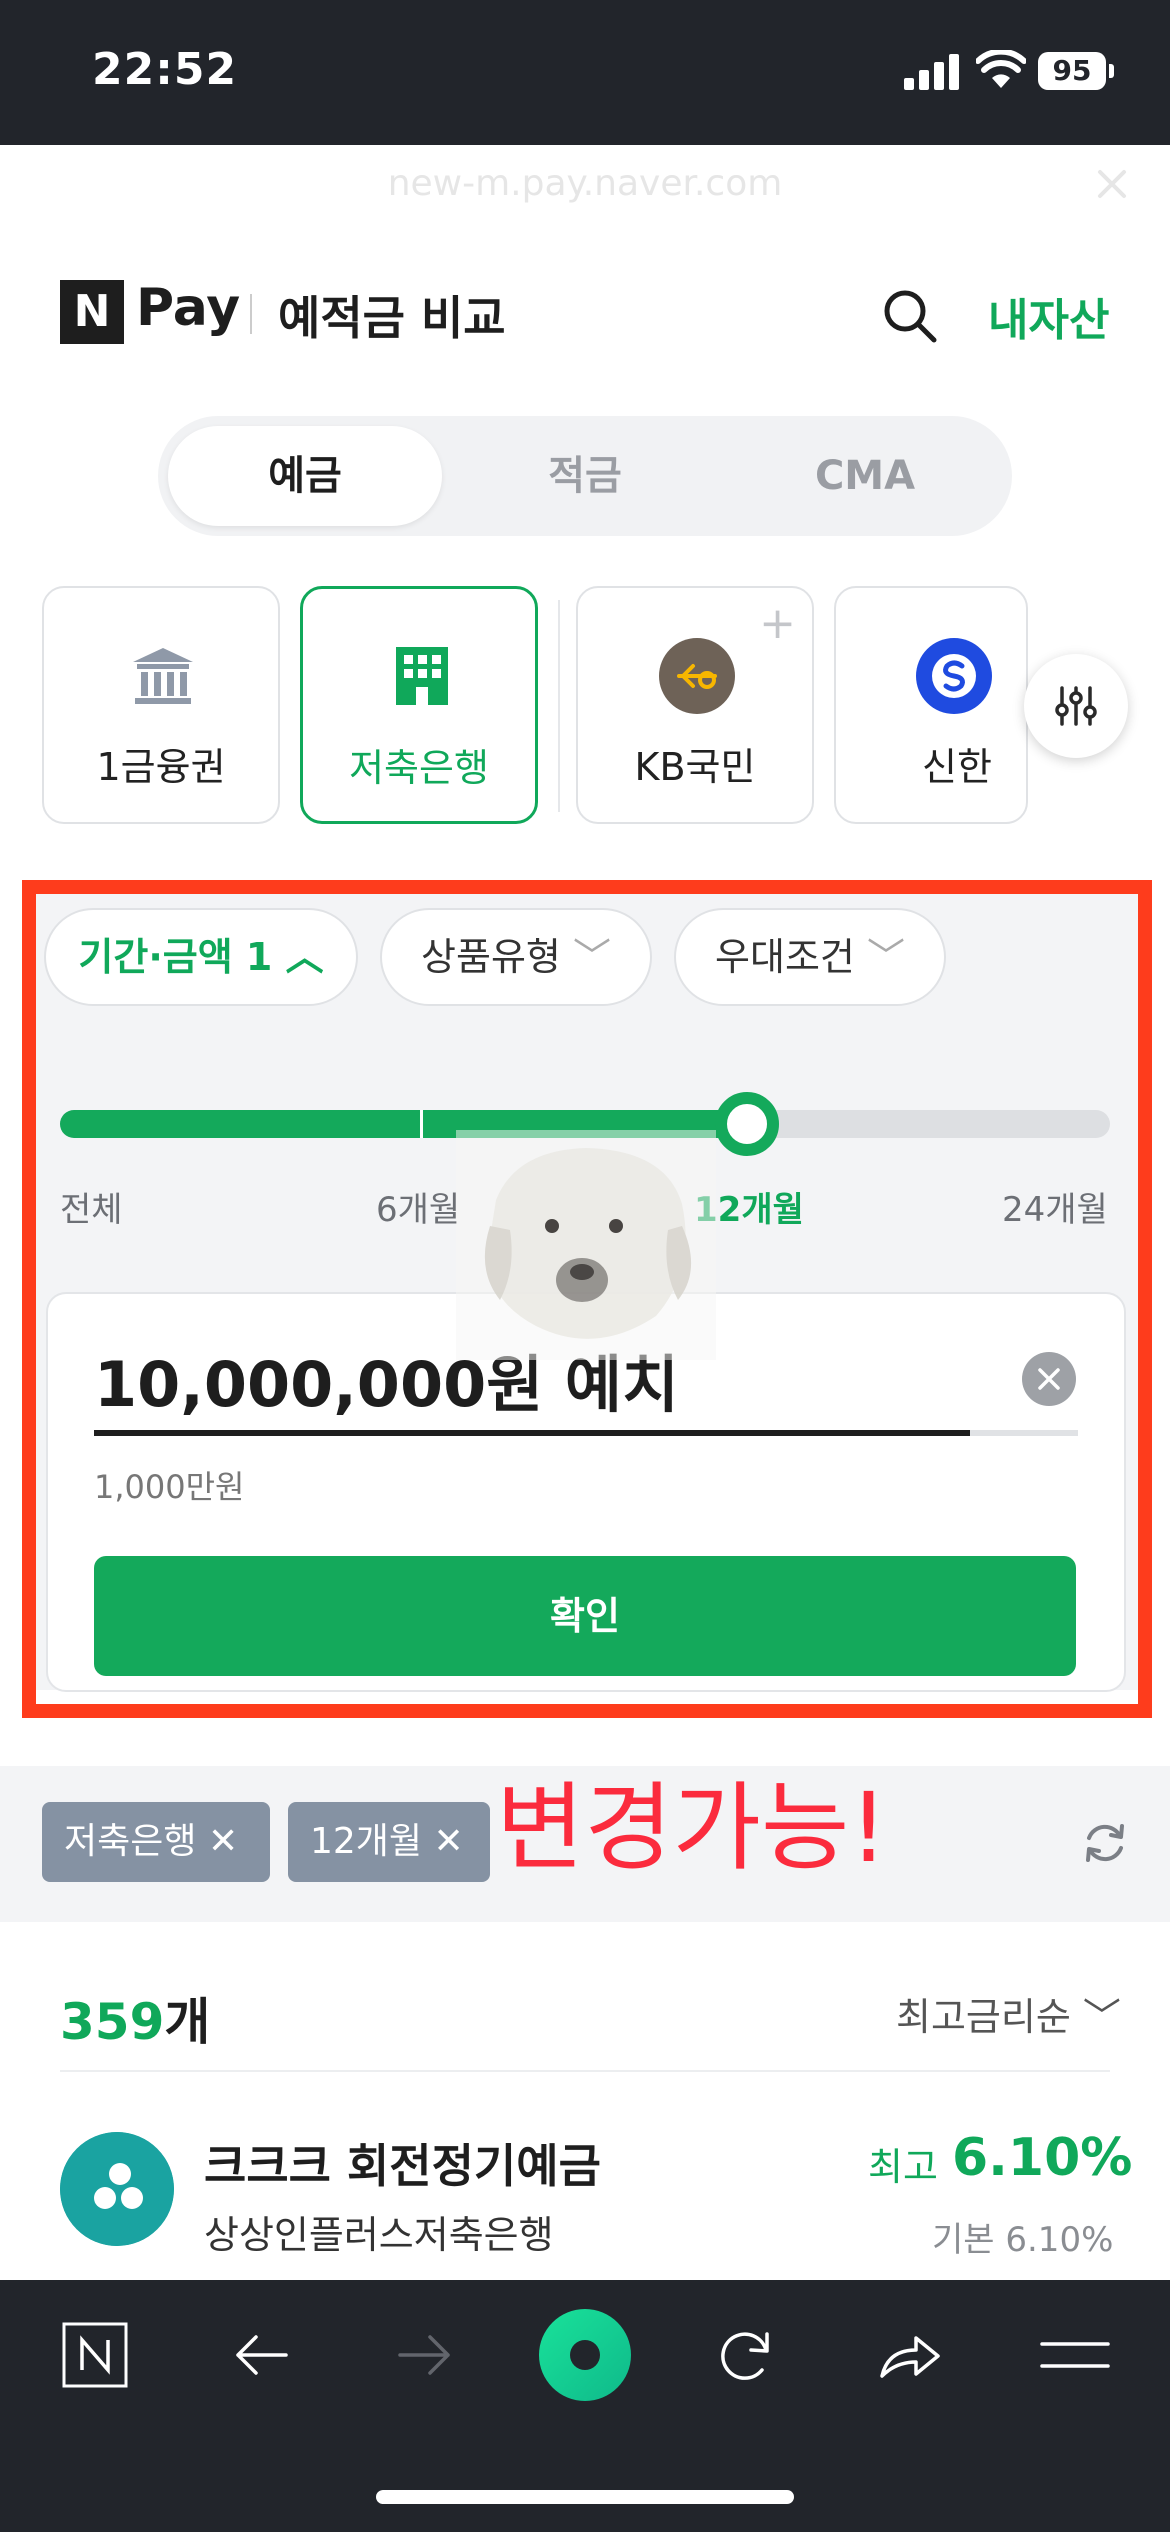 Image resolution: width=1170 pixels, height=2532 pixels. What do you see at coordinates (421, 1124) in the screenshot?
I see `slider-tick` at bounding box center [421, 1124].